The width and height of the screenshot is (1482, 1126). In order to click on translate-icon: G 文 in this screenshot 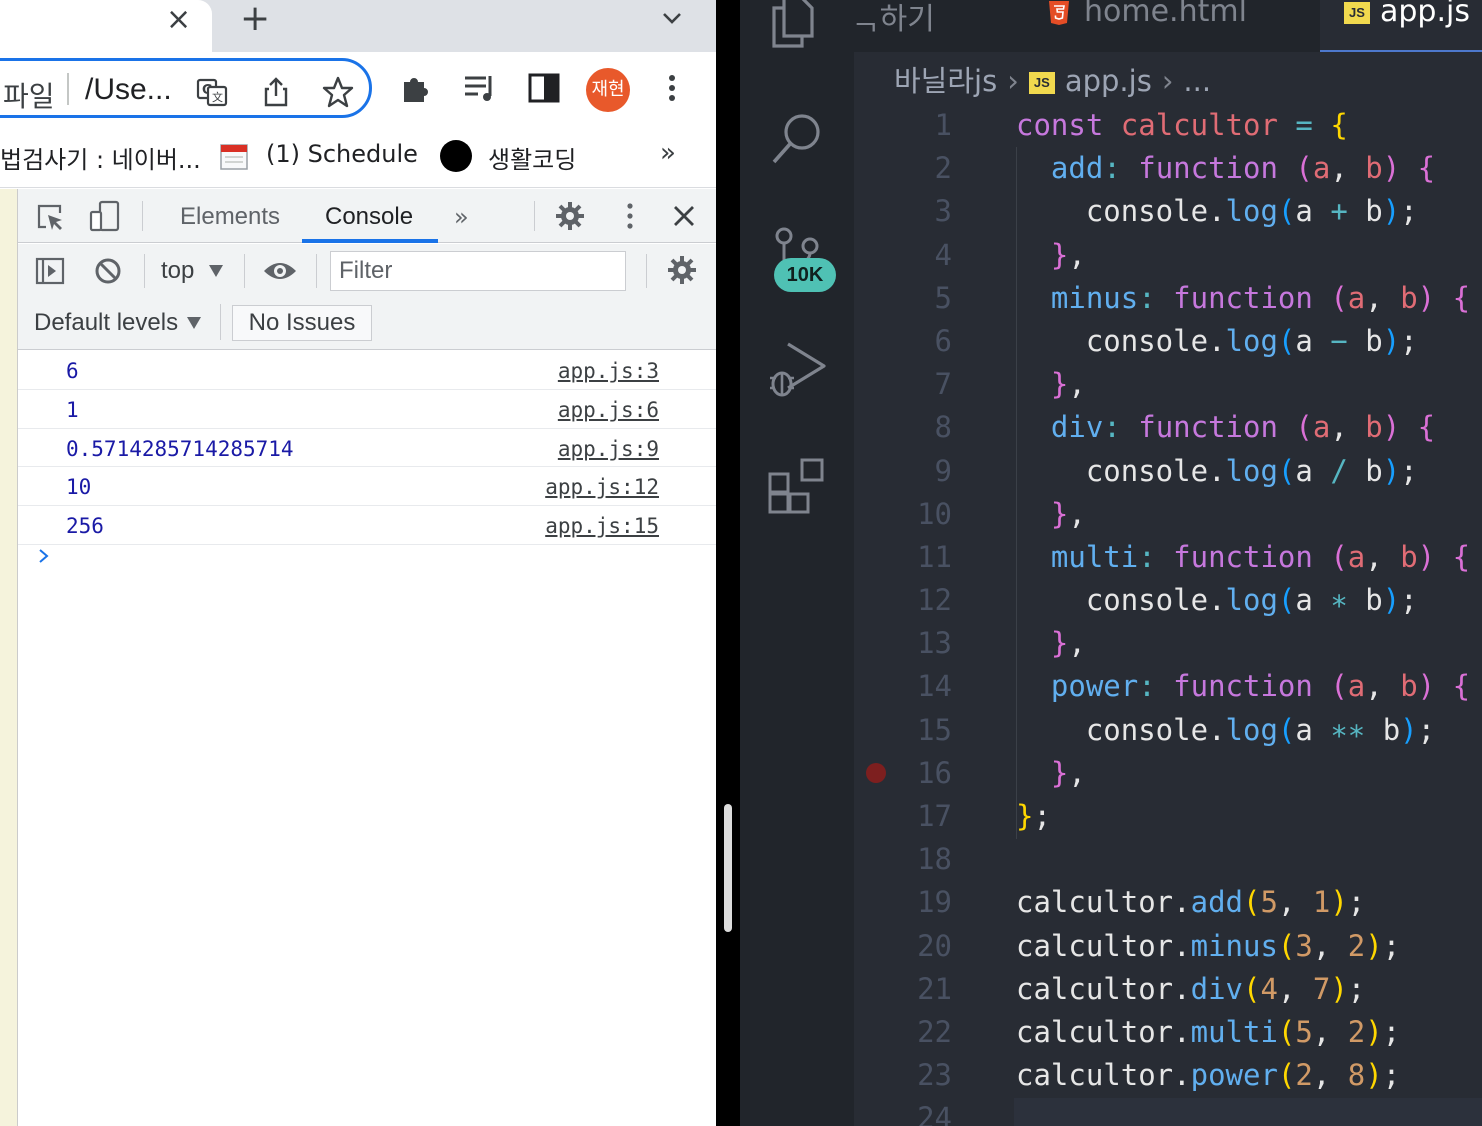, I will do `click(212, 92)`.